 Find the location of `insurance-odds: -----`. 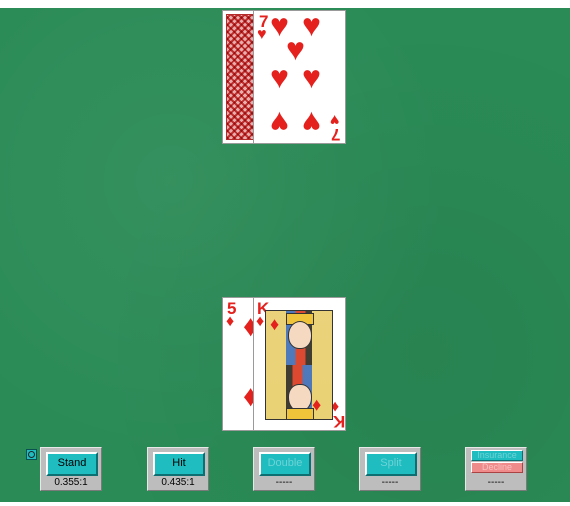

insurance-odds: ----- is located at coordinates (496, 482).